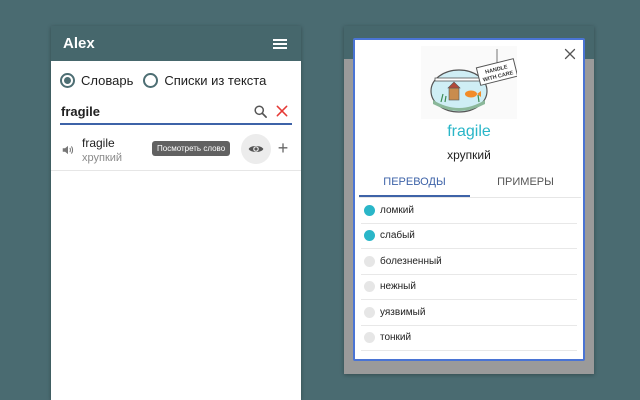  I want to click on radio-dictionary: Словарь, so click(97, 80).